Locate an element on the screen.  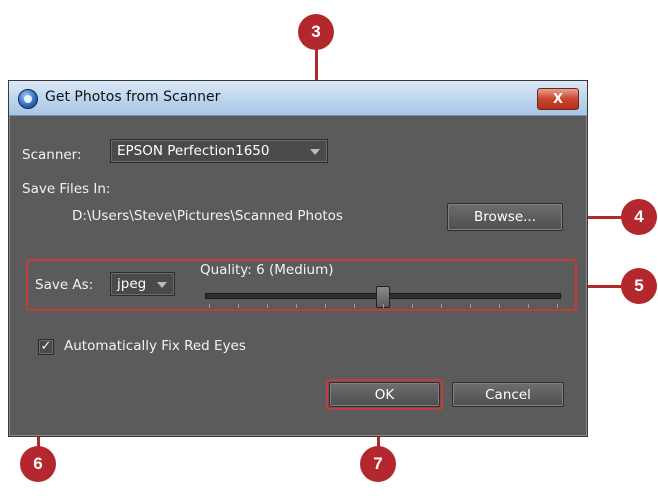
scanner-dropdown: EPSON Perfection1650 is located at coordinates (219, 151).